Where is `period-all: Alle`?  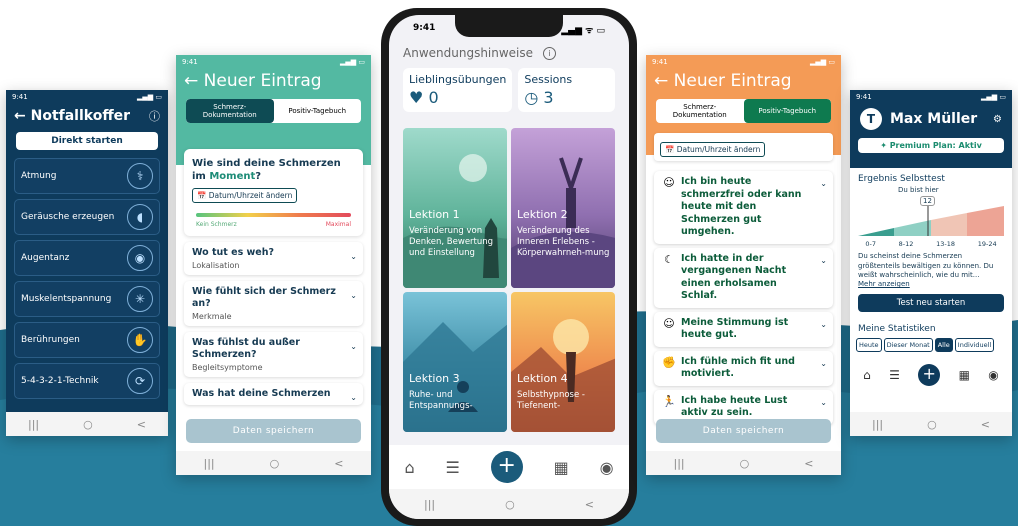
period-all: Alle is located at coordinates (943, 345).